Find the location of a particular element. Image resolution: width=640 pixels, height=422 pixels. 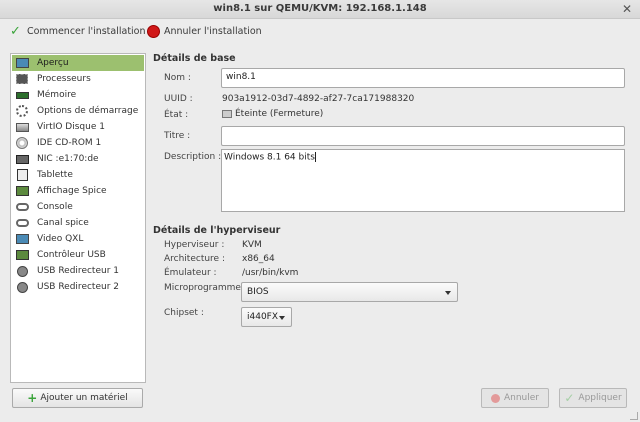

channel-icon is located at coordinates (22, 223).